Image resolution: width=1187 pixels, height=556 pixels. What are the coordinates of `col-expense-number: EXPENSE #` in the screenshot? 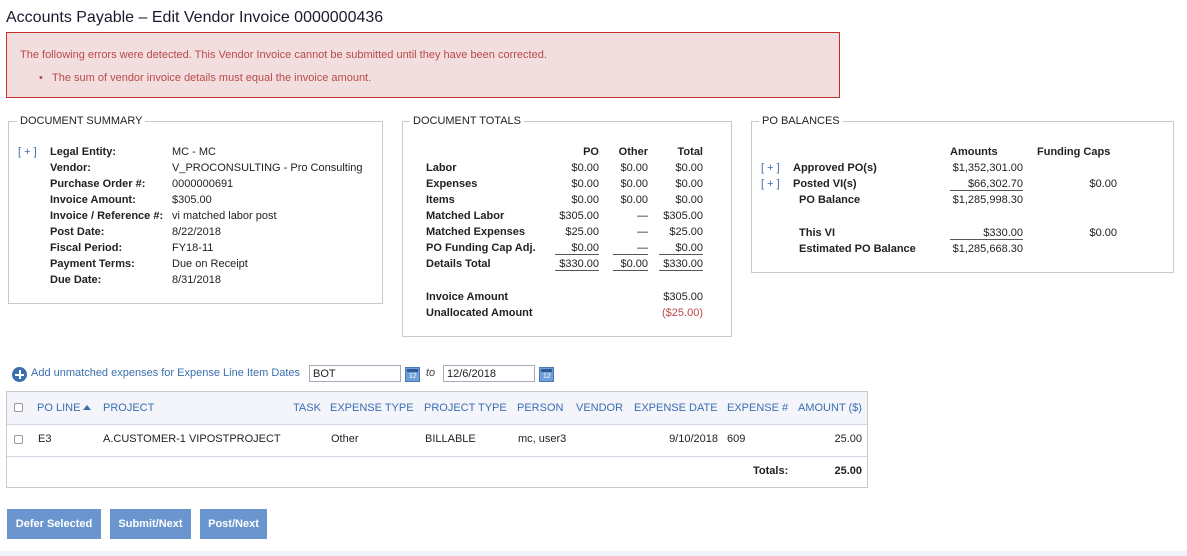 It's located at (757, 408).